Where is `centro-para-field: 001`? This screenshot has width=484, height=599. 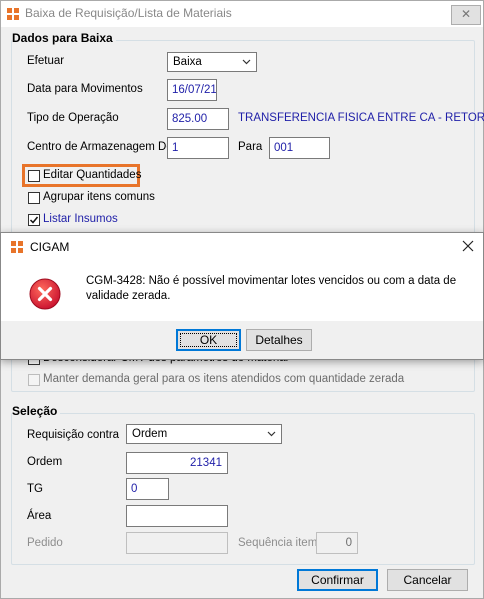
centro-para-field: 001 is located at coordinates (299, 148).